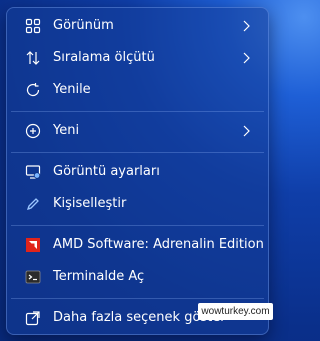 The width and height of the screenshot is (320, 341). Describe the element at coordinates (33, 58) in the screenshot. I see `sort-arrows-icon` at that location.